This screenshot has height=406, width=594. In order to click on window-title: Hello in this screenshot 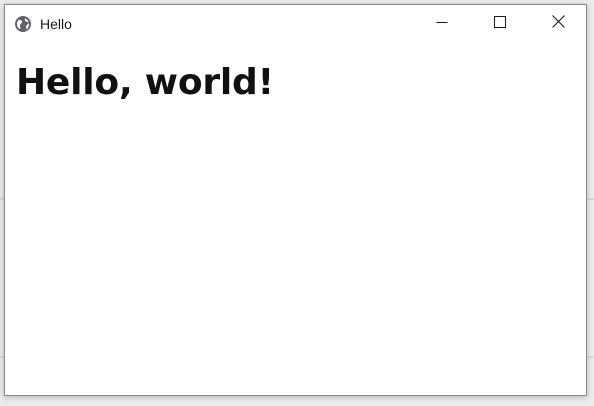, I will do `click(56, 24)`.